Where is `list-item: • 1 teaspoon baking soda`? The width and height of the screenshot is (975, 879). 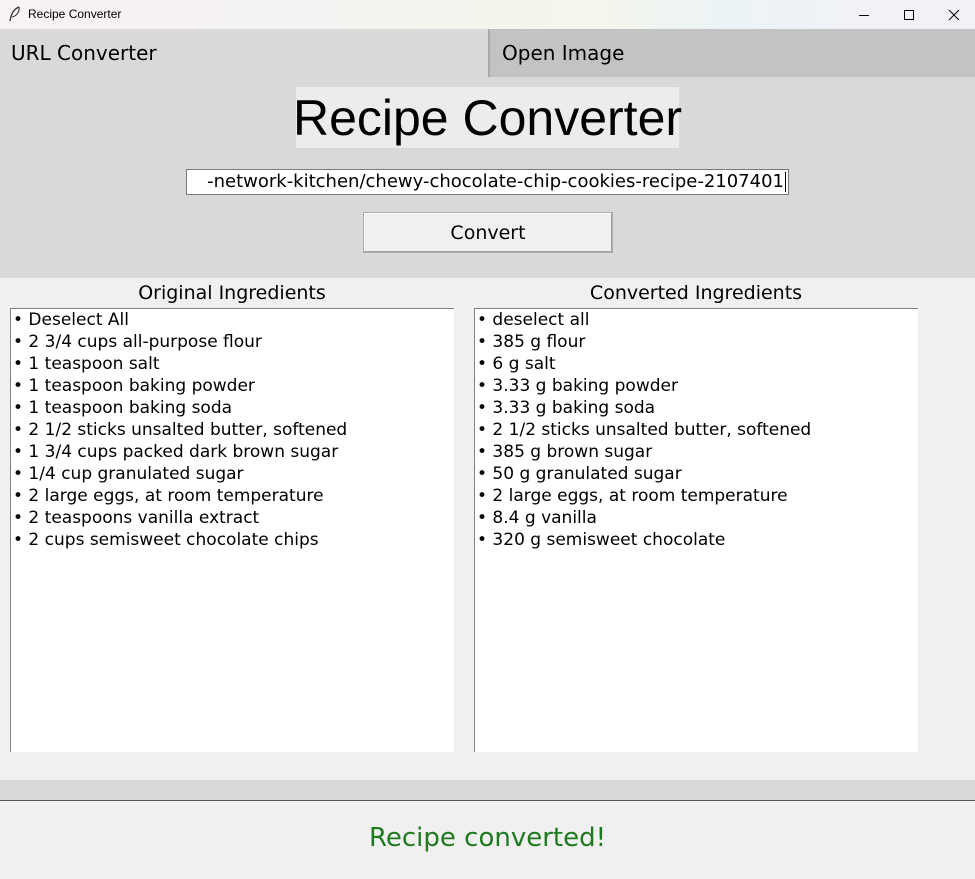 list-item: • 1 teaspoon baking soda is located at coordinates (232, 408).